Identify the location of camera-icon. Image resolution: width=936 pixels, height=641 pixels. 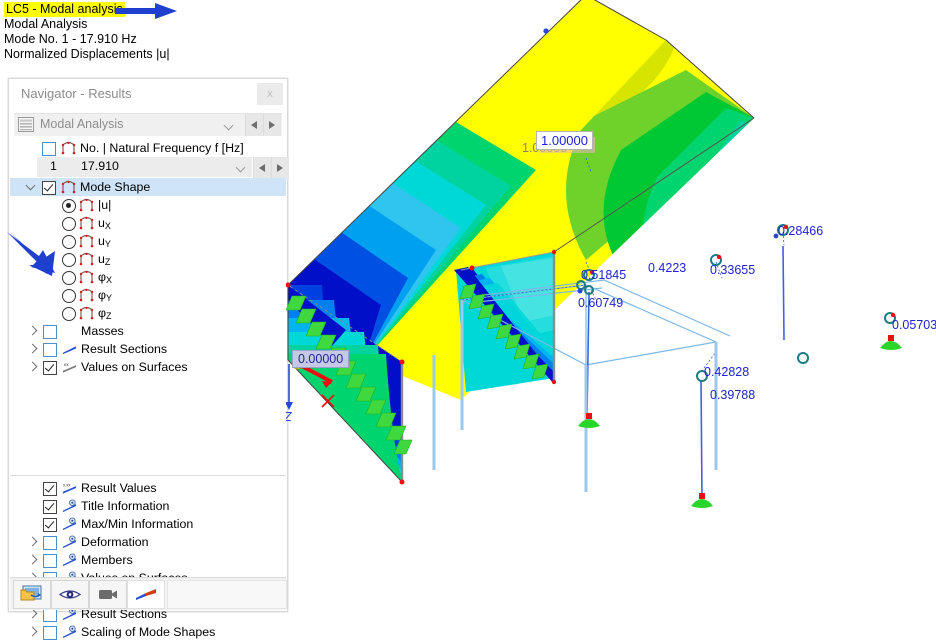
(108, 594).